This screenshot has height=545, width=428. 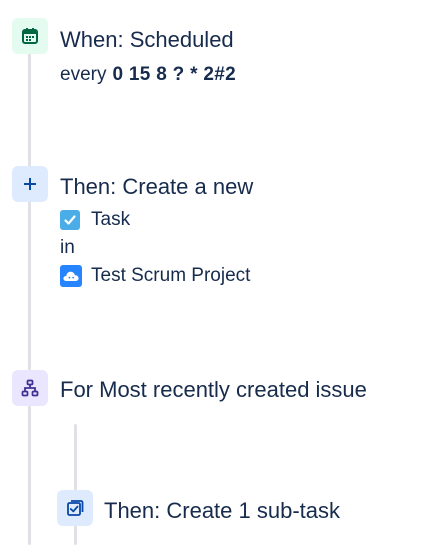 What do you see at coordinates (29, 298) in the screenshot?
I see `main-connector-line` at bounding box center [29, 298].